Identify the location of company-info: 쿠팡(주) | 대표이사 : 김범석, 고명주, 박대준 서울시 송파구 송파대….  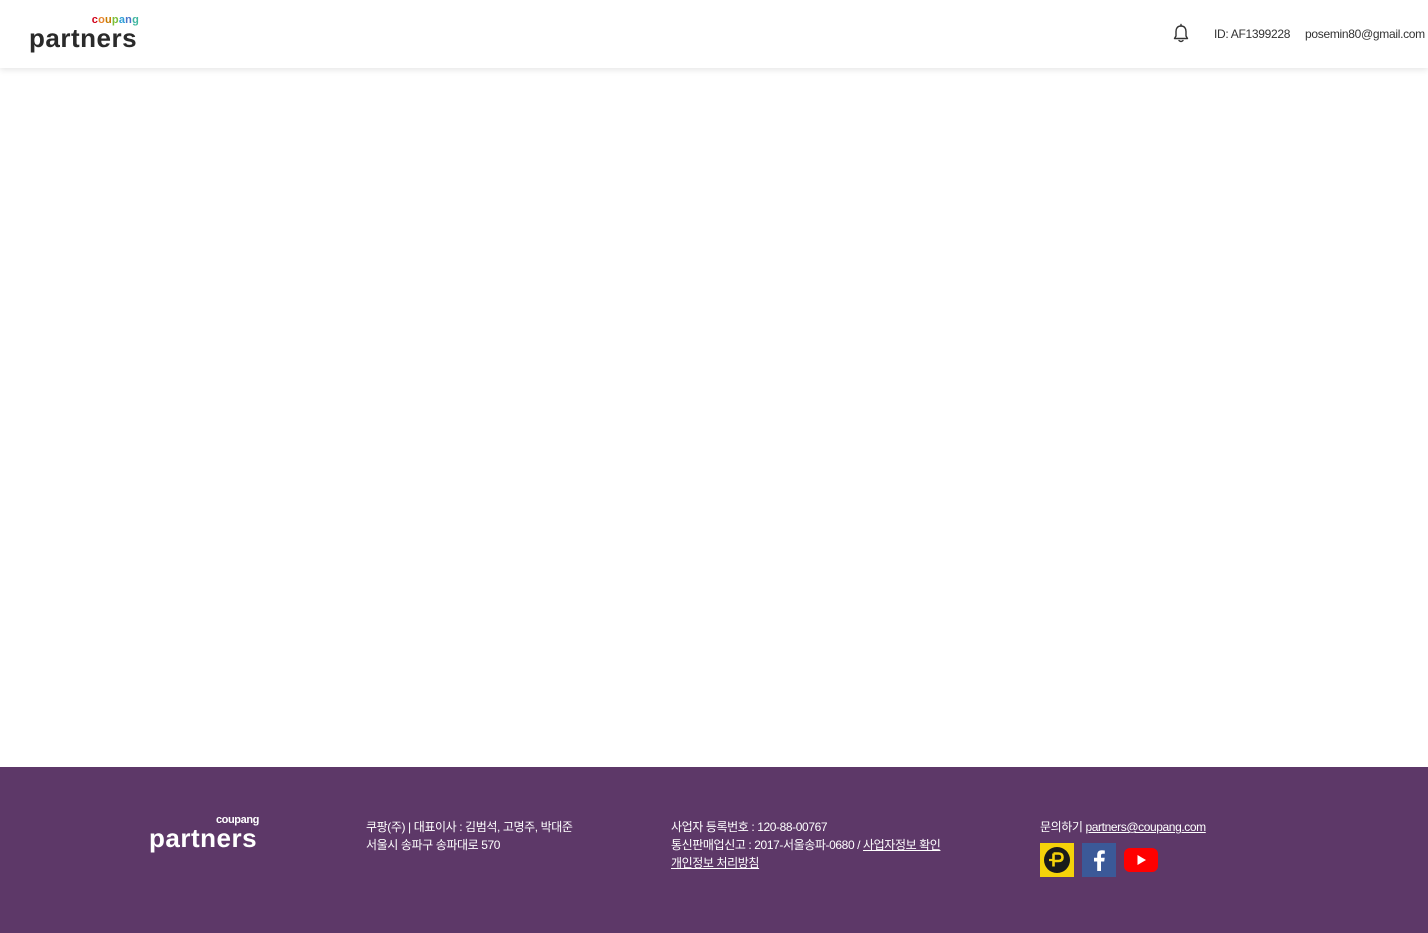
(469, 836).